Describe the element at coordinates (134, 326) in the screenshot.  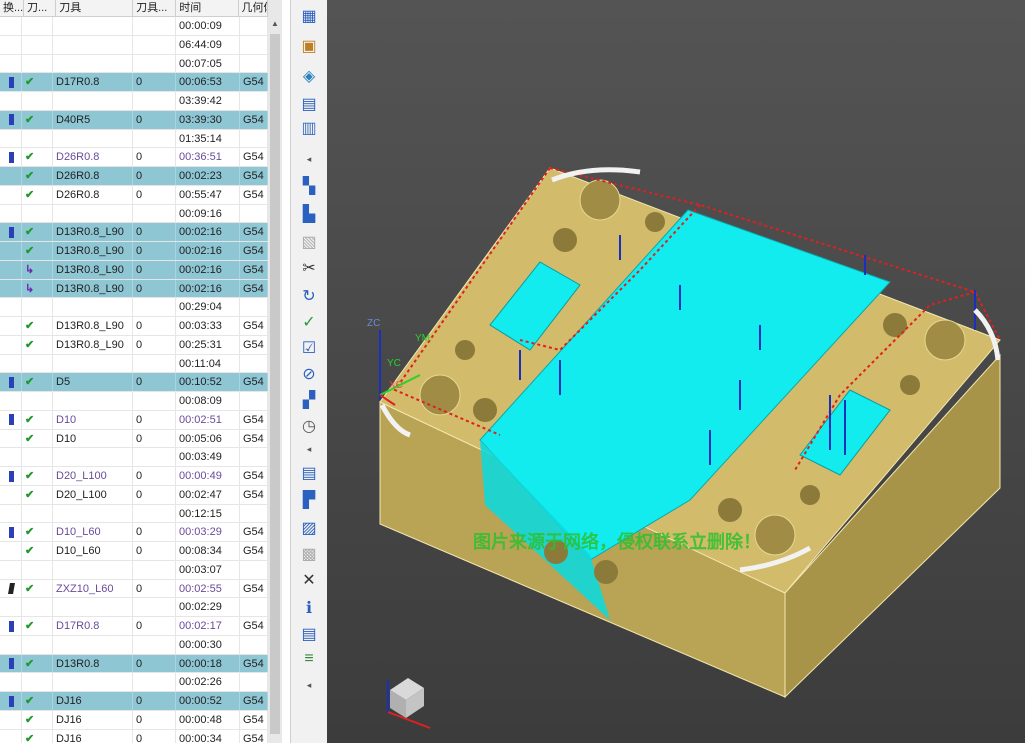
I see `operation-row: ✔ D13R0.8_L90 0 00:03:33 G54` at that location.